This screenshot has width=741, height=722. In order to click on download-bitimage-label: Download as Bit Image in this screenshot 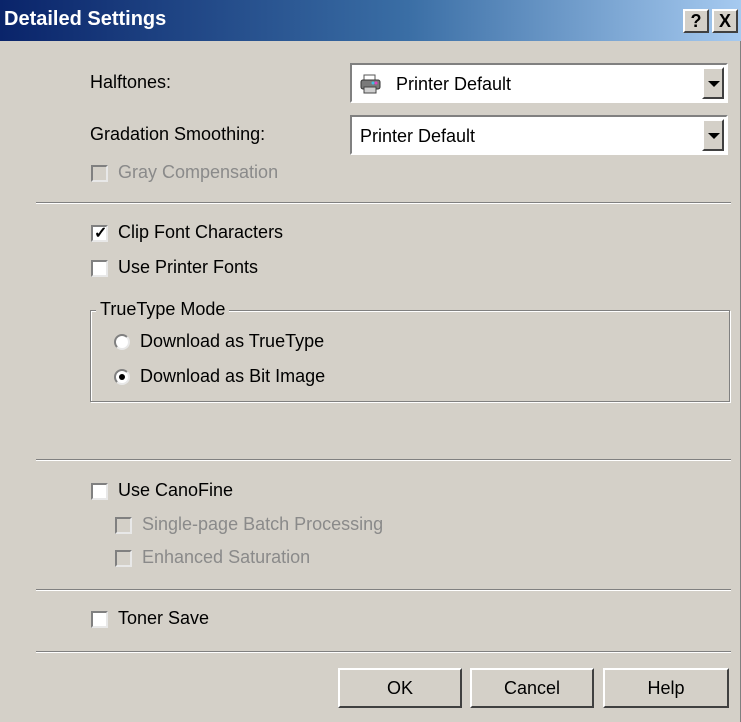, I will do `click(233, 376)`.